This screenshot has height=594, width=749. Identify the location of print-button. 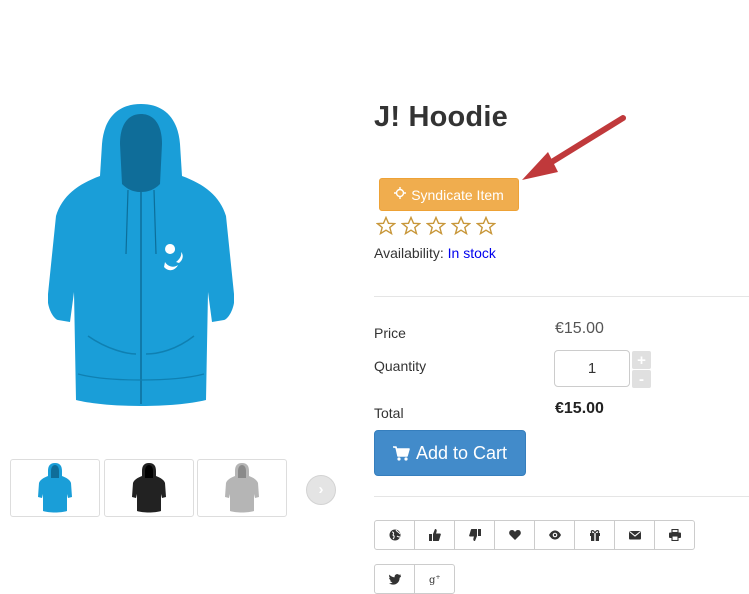
(674, 535).